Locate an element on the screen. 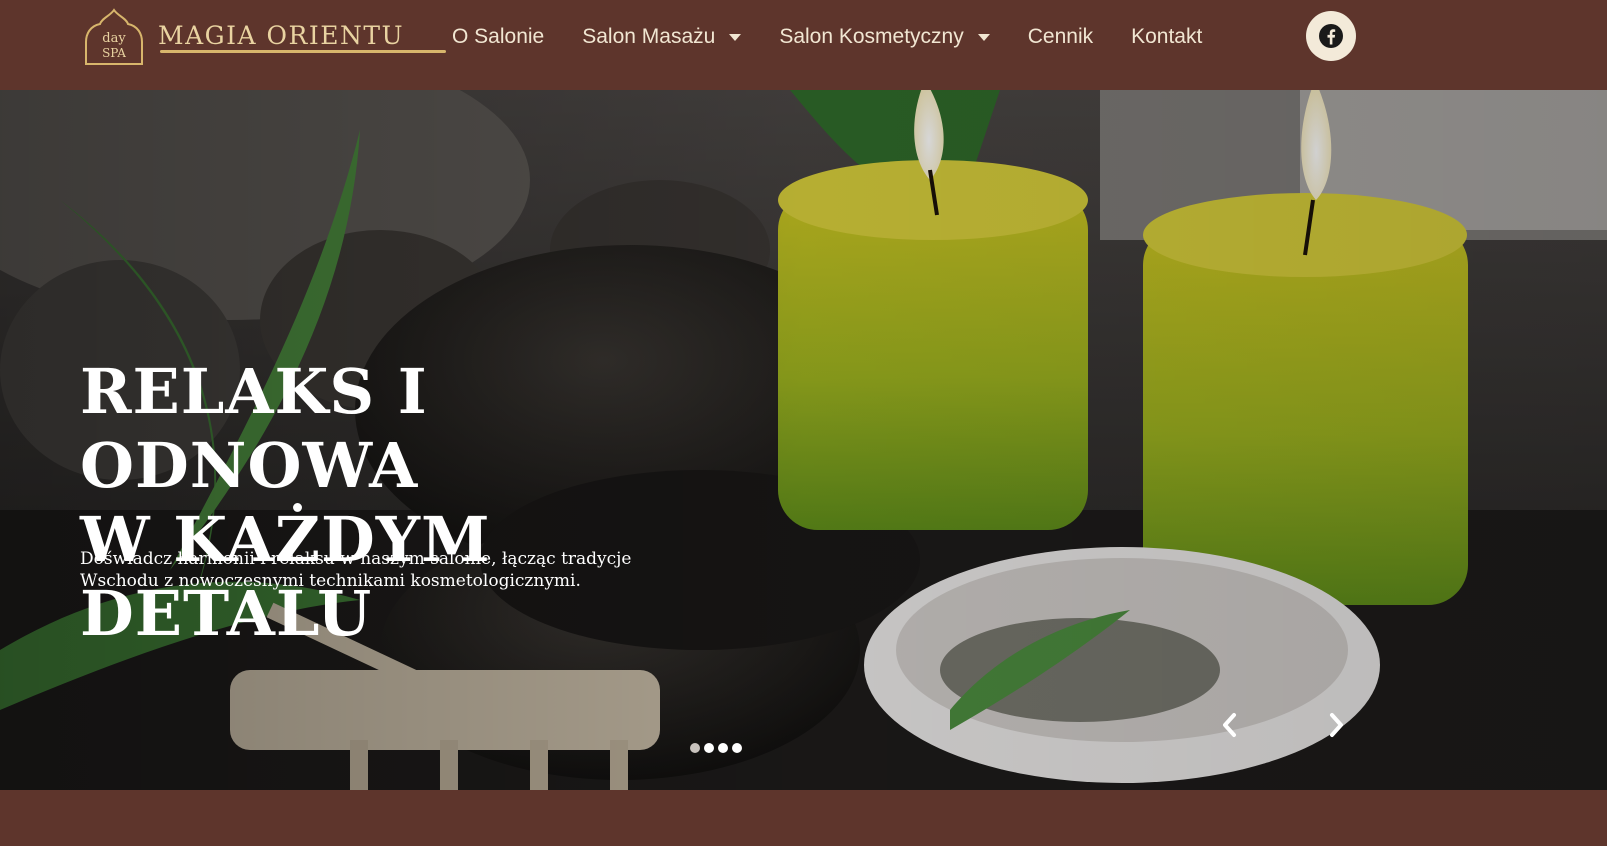 Image resolution: width=1607 pixels, height=846 pixels. slider-next-button is located at coordinates (1337, 725).